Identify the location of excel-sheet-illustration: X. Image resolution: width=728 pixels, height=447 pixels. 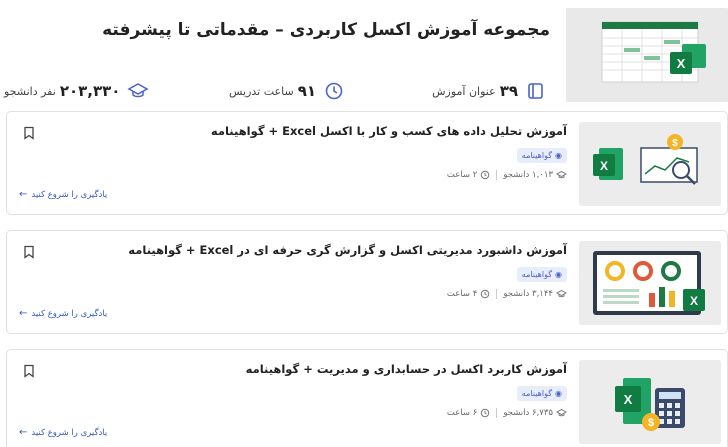
(647, 55).